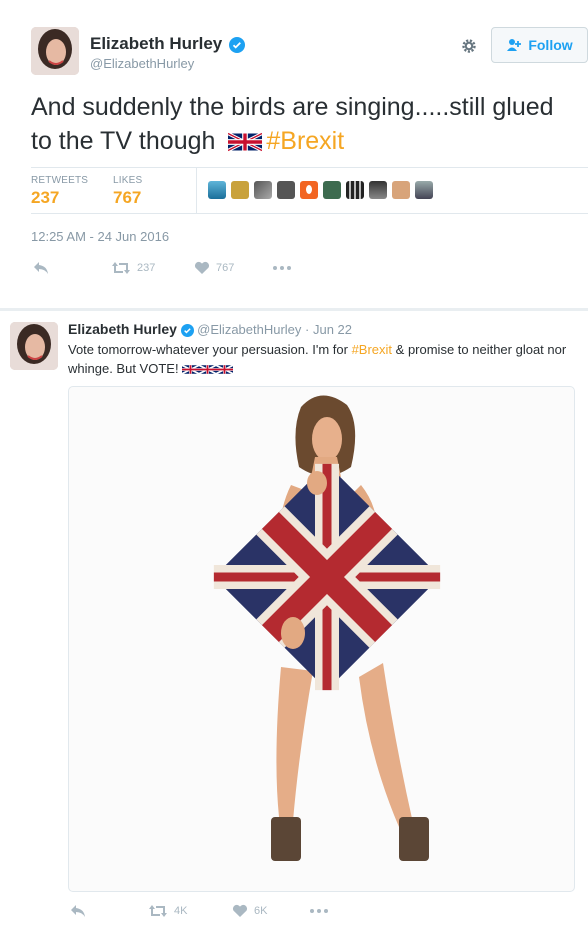 Image resolution: width=588 pixels, height=931 pixels. I want to click on quoted-reply-action, so click(78, 911).